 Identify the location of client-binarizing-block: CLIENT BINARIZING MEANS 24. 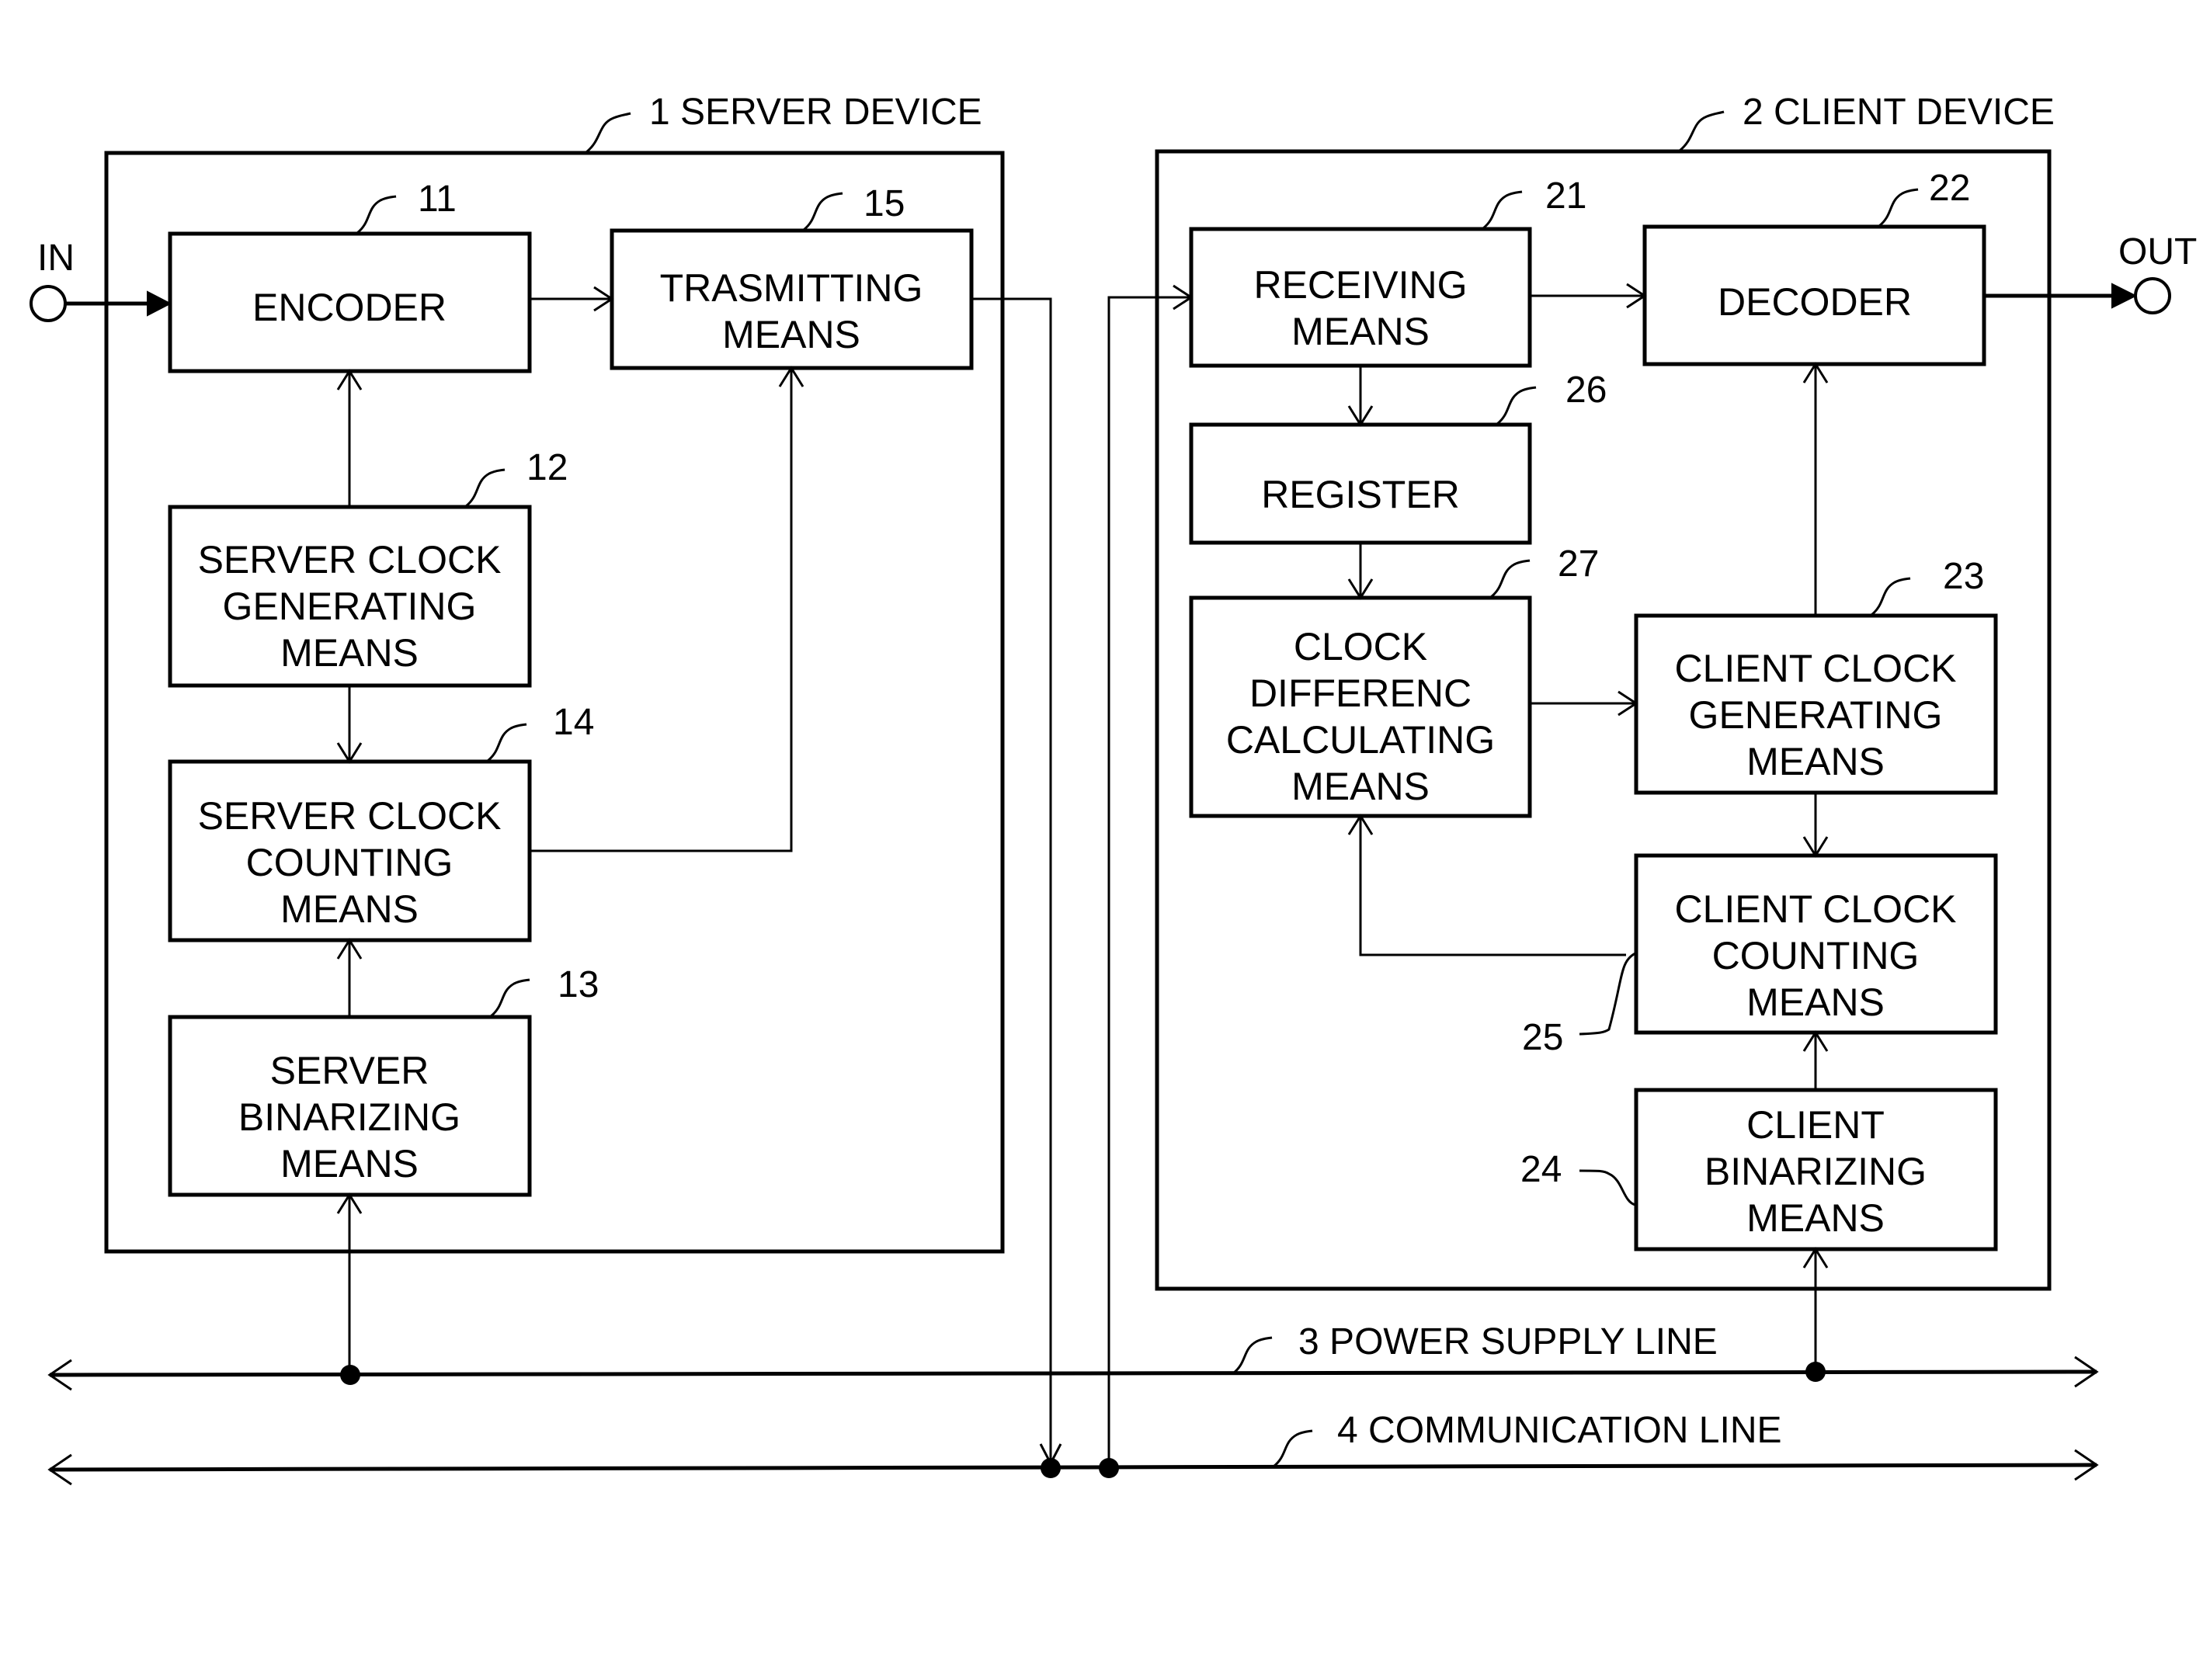
(1759, 1169).